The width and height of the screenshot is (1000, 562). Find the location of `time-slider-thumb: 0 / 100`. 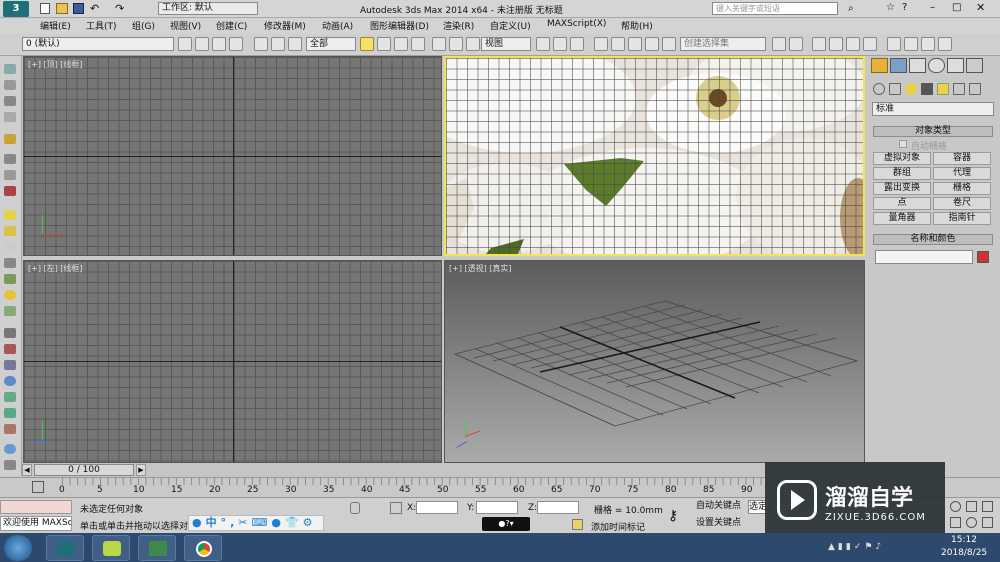

time-slider-thumb: 0 / 100 is located at coordinates (84, 470).